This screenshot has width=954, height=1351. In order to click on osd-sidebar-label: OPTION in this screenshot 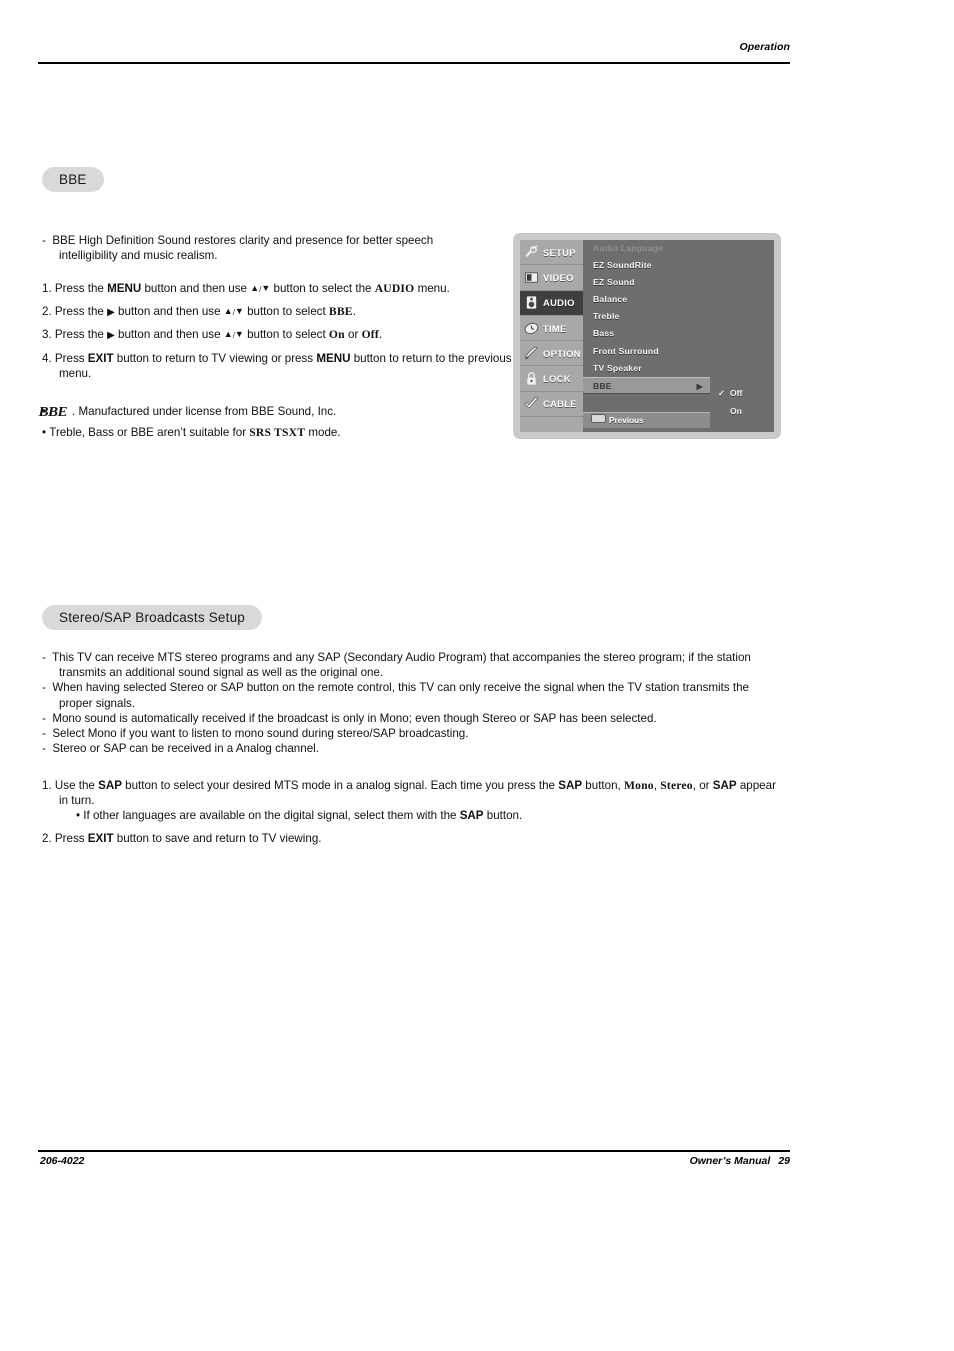, I will do `click(562, 353)`.